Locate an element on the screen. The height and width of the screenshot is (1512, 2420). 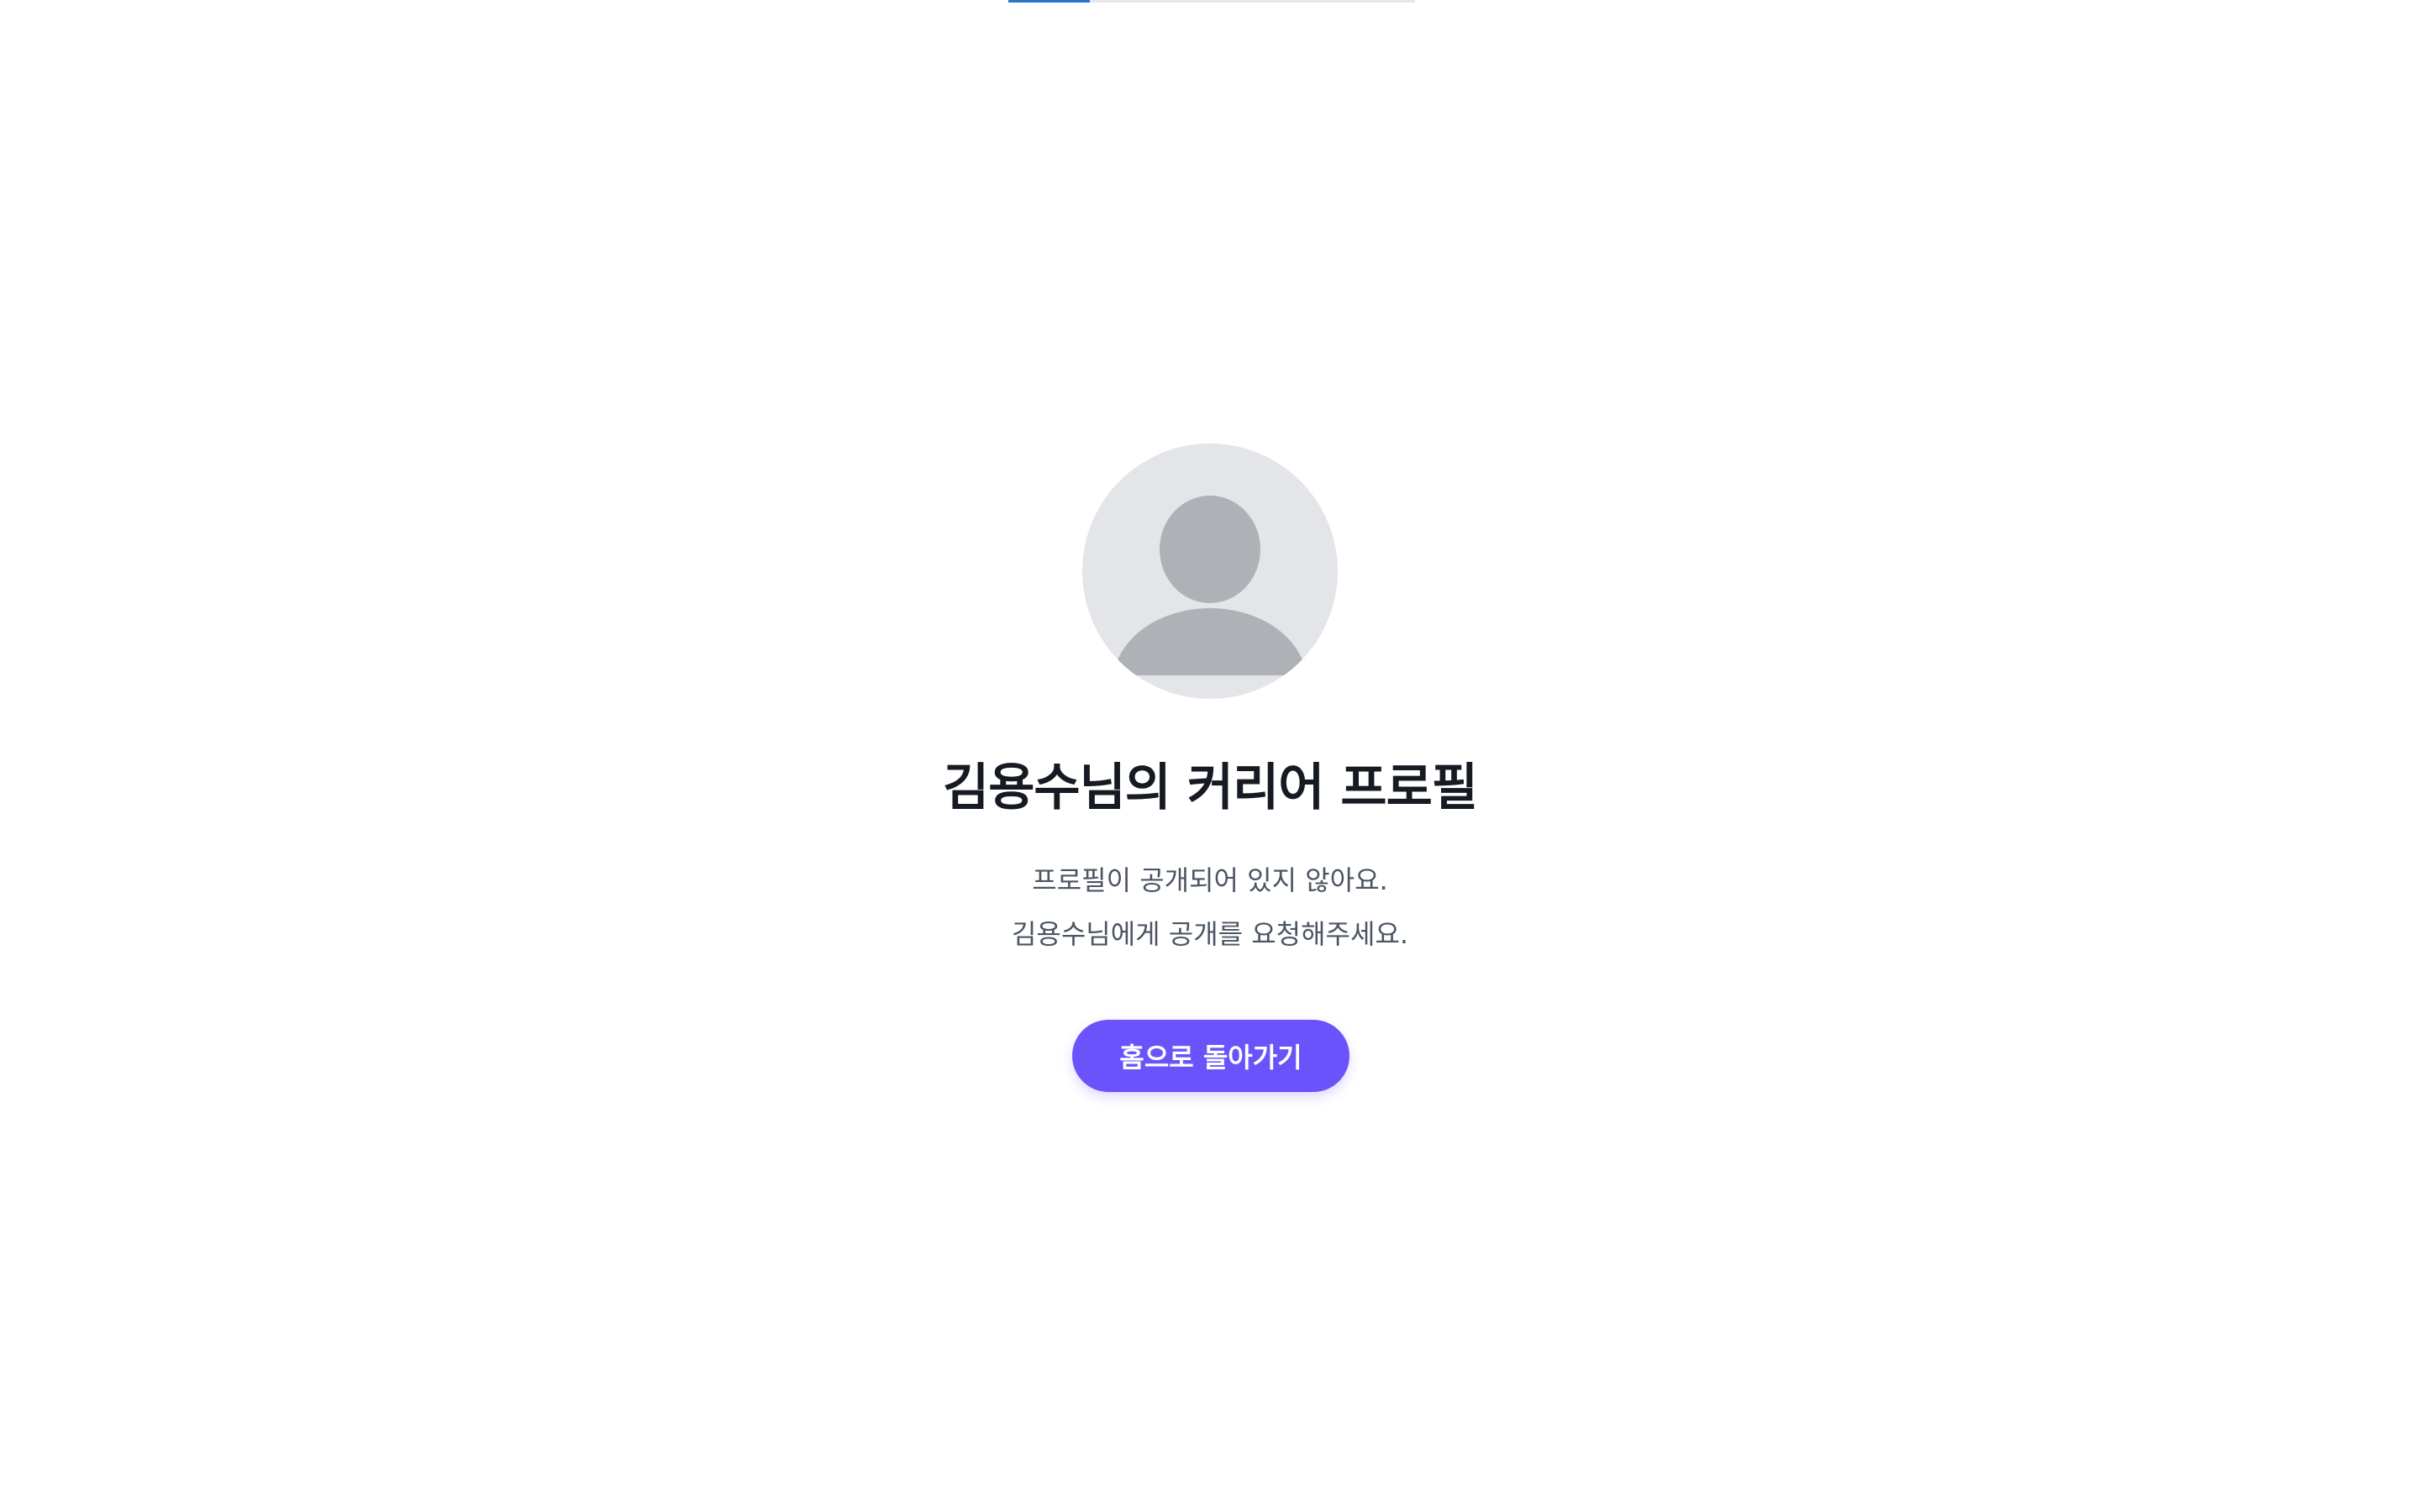
page-title: 김용수님의 커리어 프로필 is located at coordinates (1210, 788).